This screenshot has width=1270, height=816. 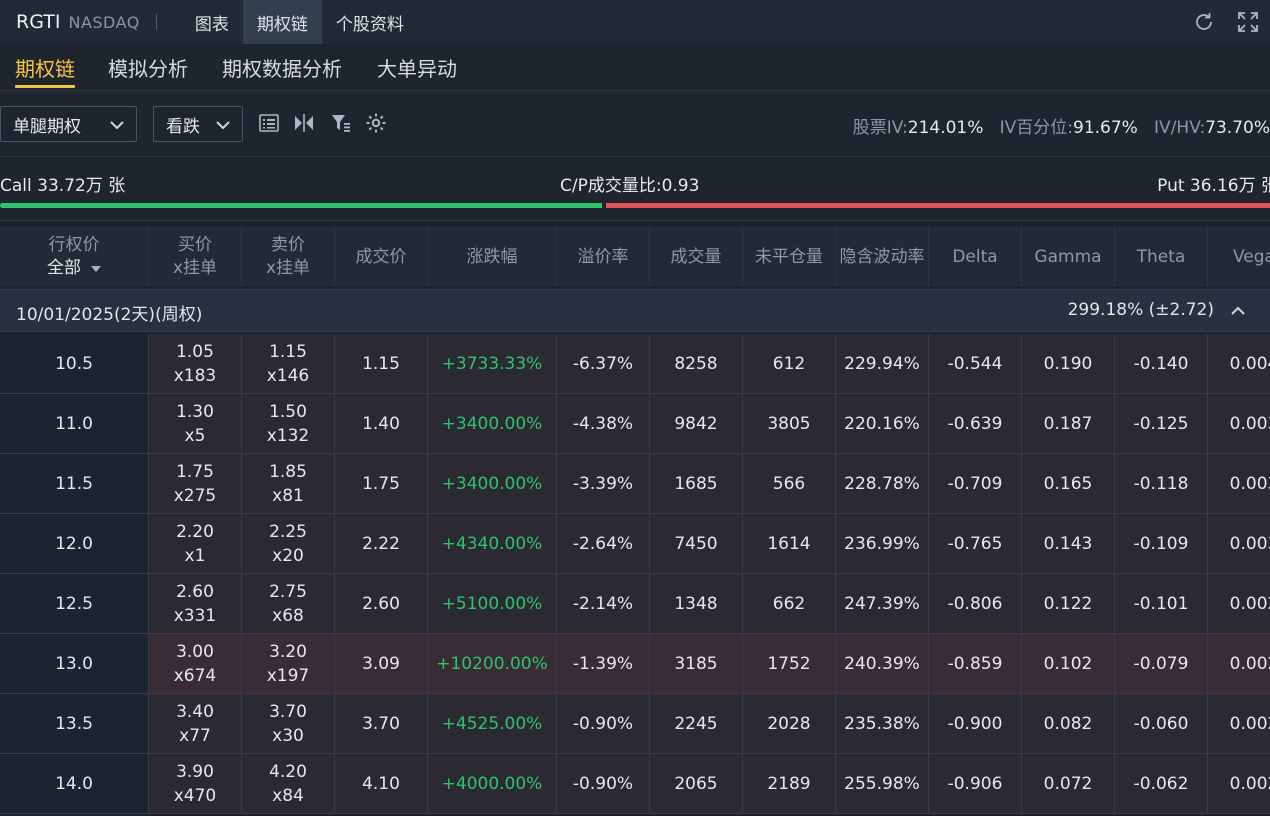 I want to click on strategy-select: 单腿期权, so click(x=68, y=124).